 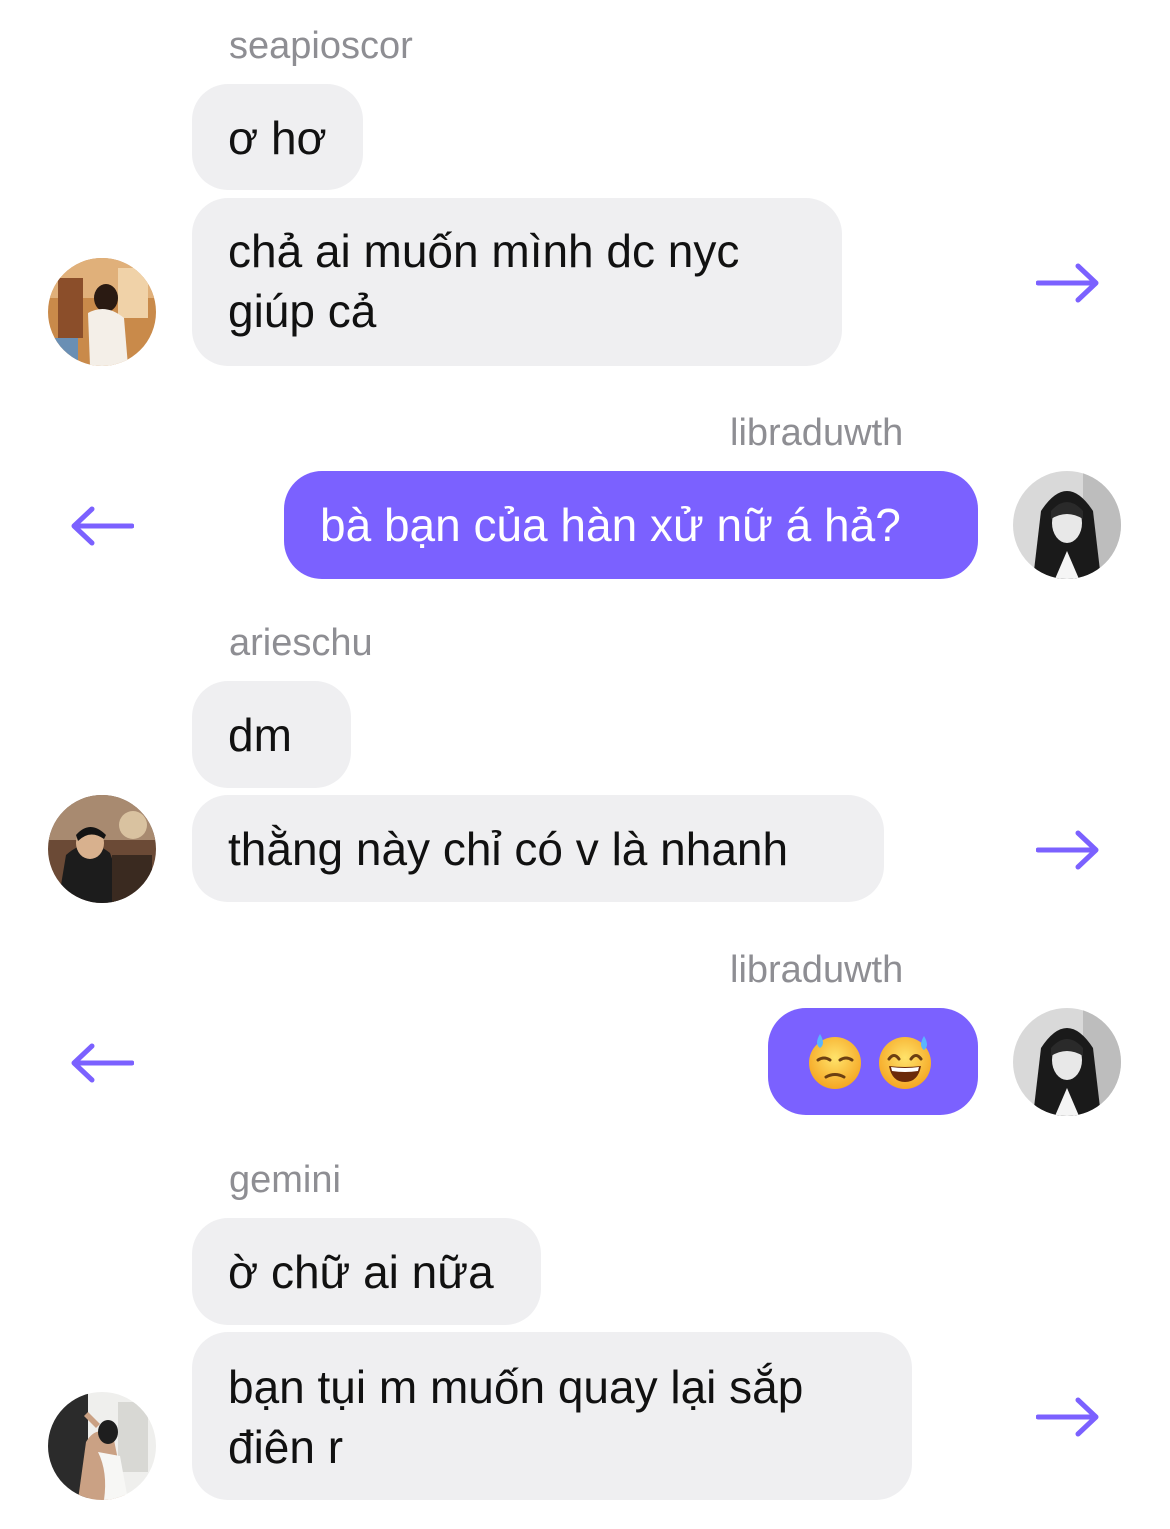 What do you see at coordinates (835, 1061) in the screenshot?
I see `downcast-face-with-sweat-icon` at bounding box center [835, 1061].